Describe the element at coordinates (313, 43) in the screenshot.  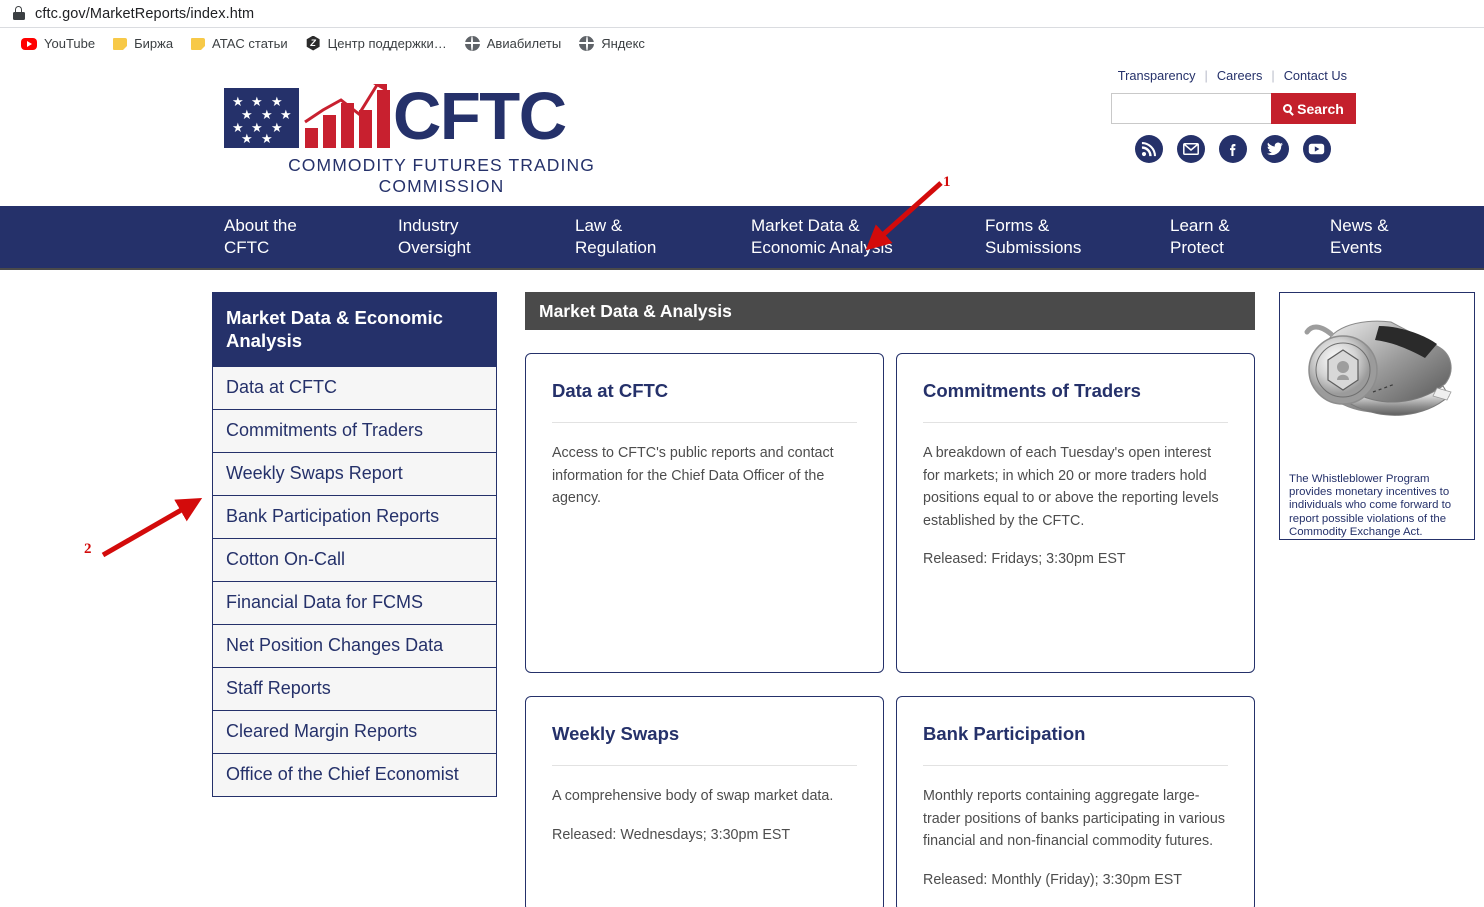
I see `hexagon-icon` at that location.